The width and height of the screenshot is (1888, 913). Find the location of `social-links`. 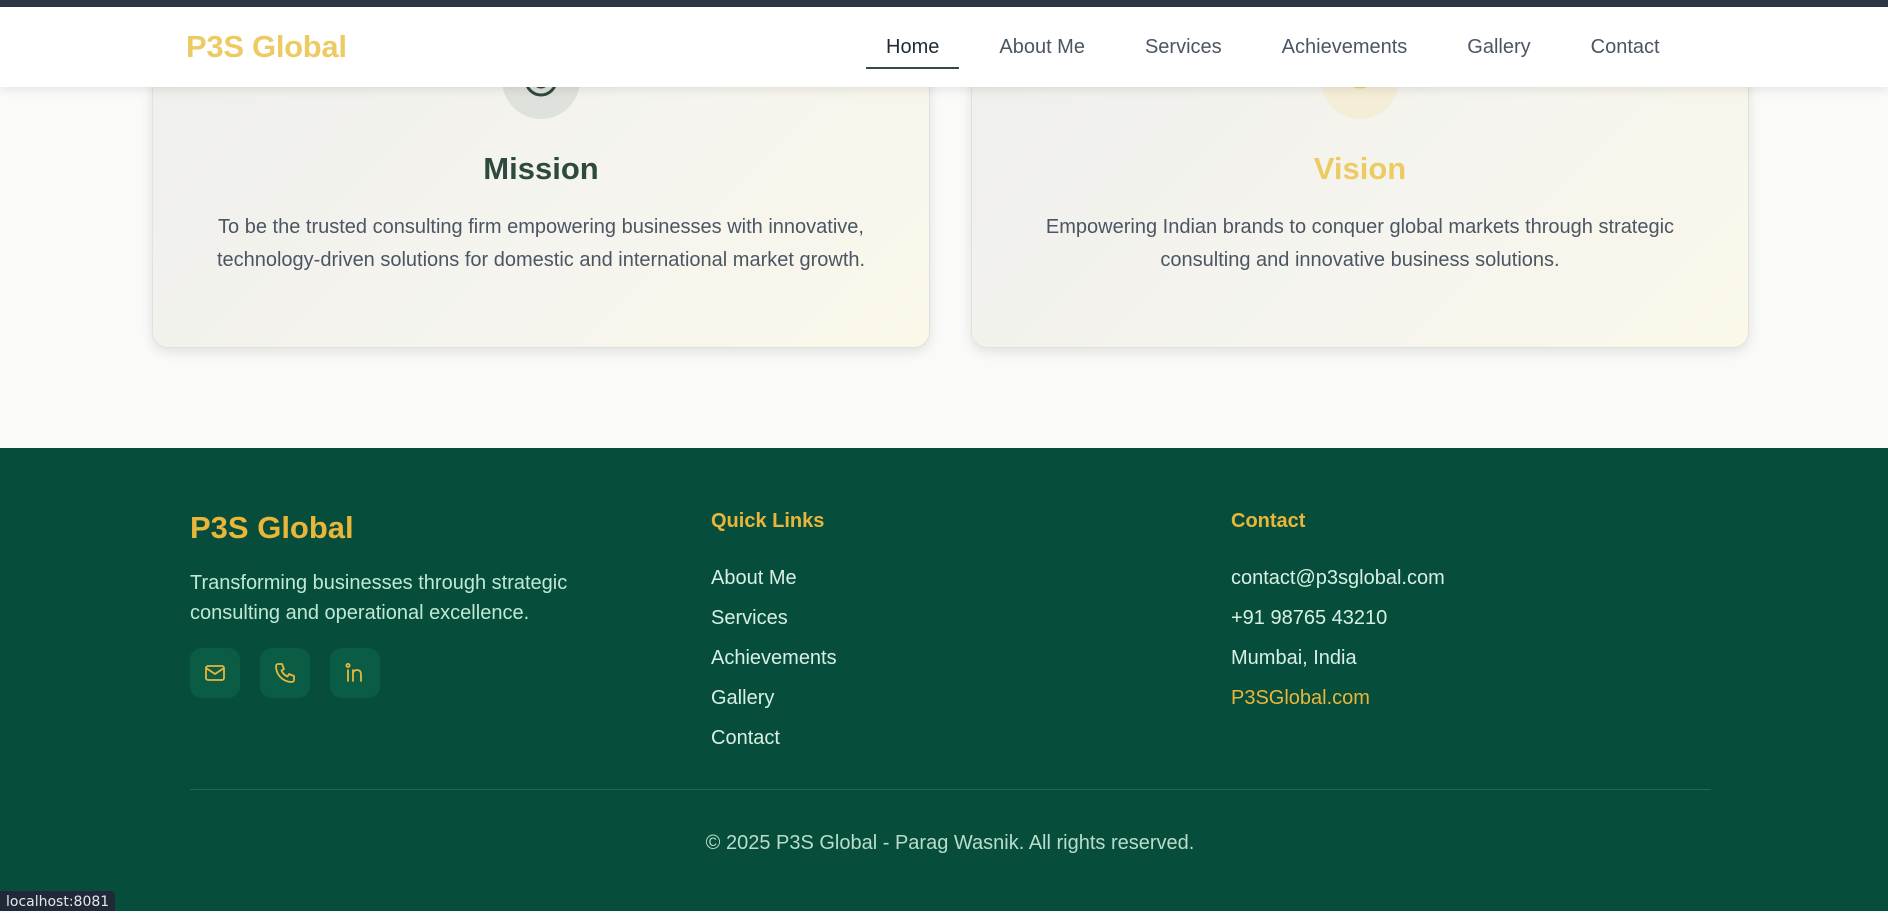

social-links is located at coordinates (295, 673).